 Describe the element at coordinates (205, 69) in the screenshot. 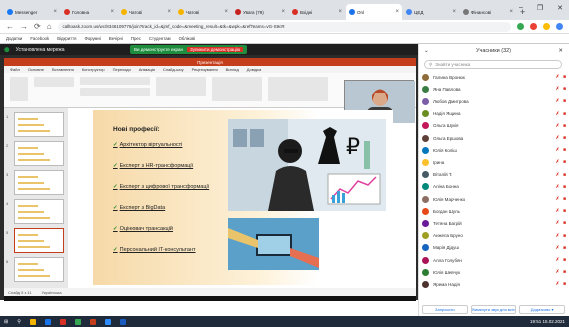

I see `ribbon-tab: Рецензування` at that location.